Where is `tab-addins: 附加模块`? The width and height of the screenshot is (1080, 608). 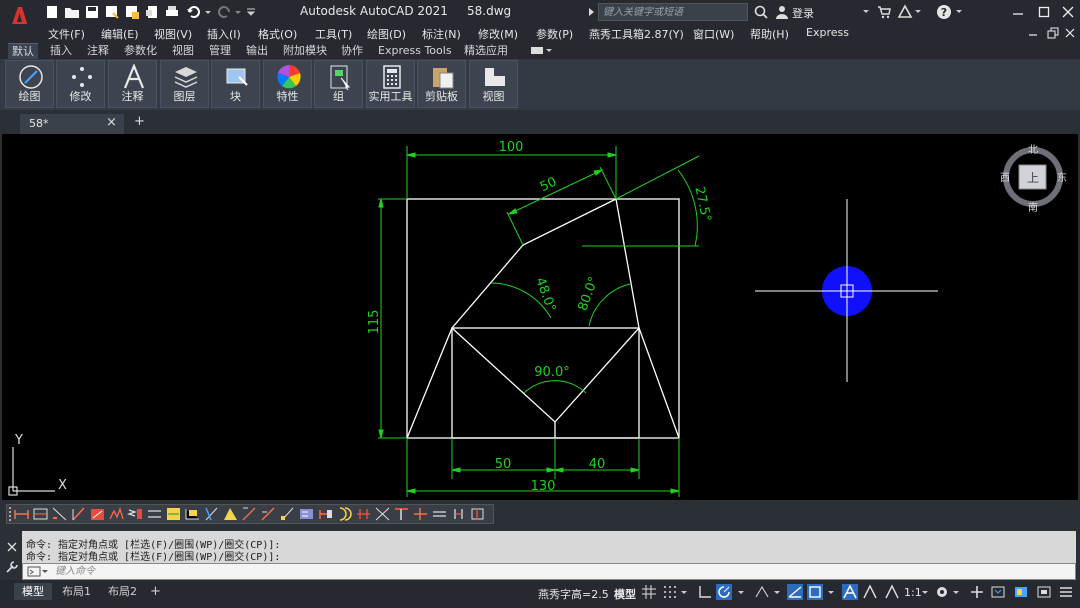 tab-addins: 附加模块 is located at coordinates (305, 50).